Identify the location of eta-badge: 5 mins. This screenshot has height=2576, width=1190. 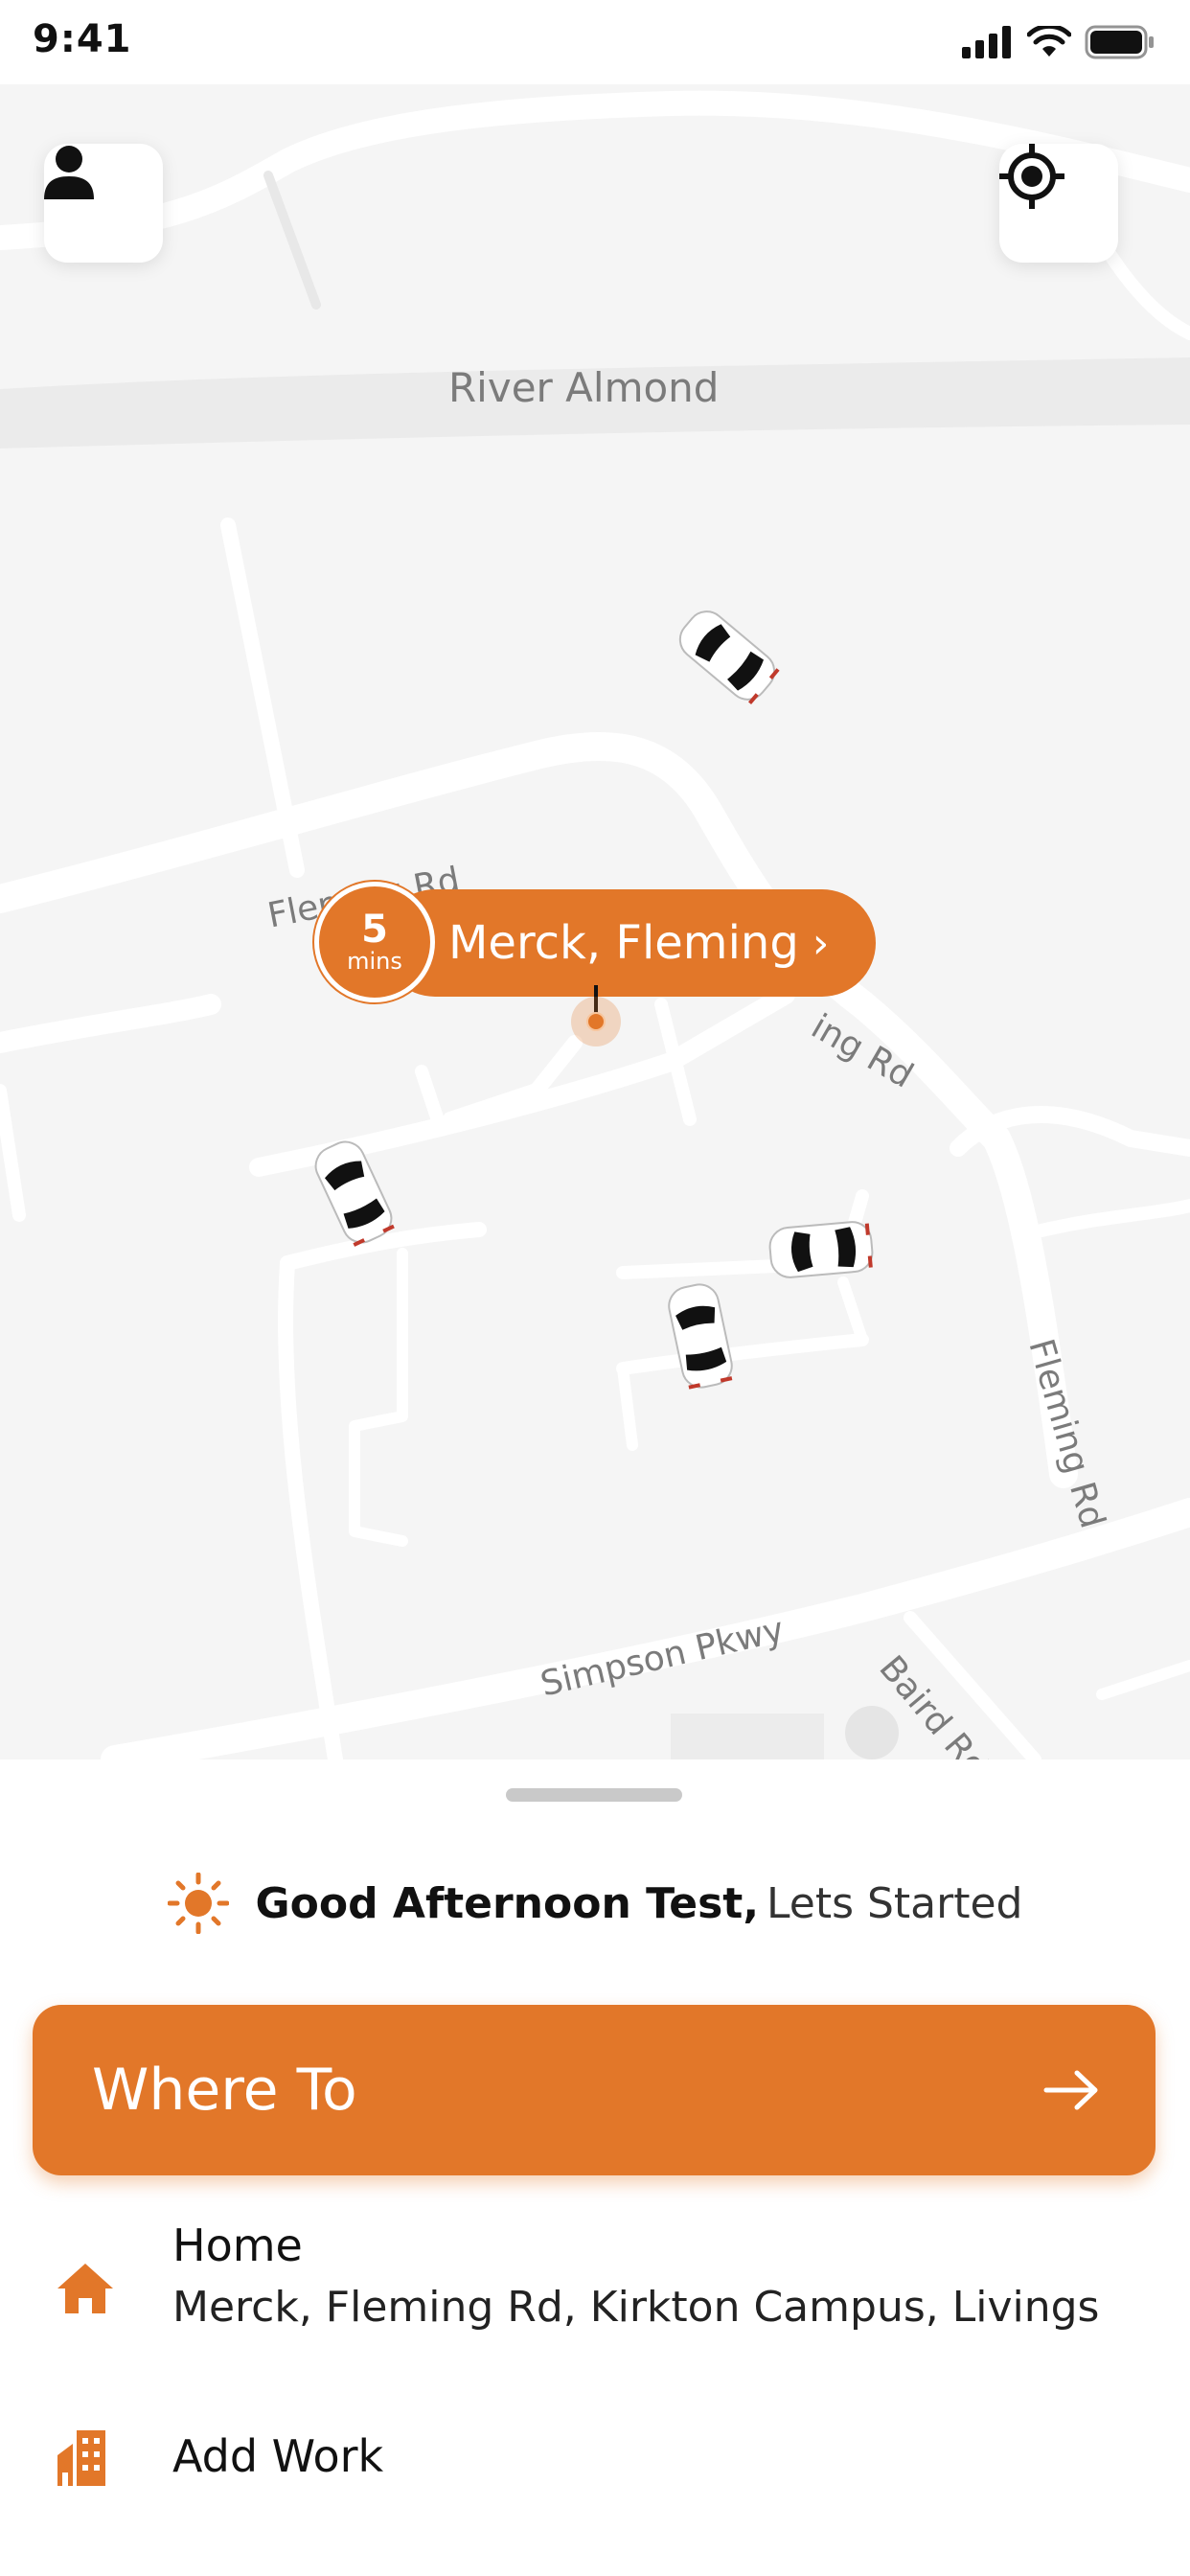
(374, 942).